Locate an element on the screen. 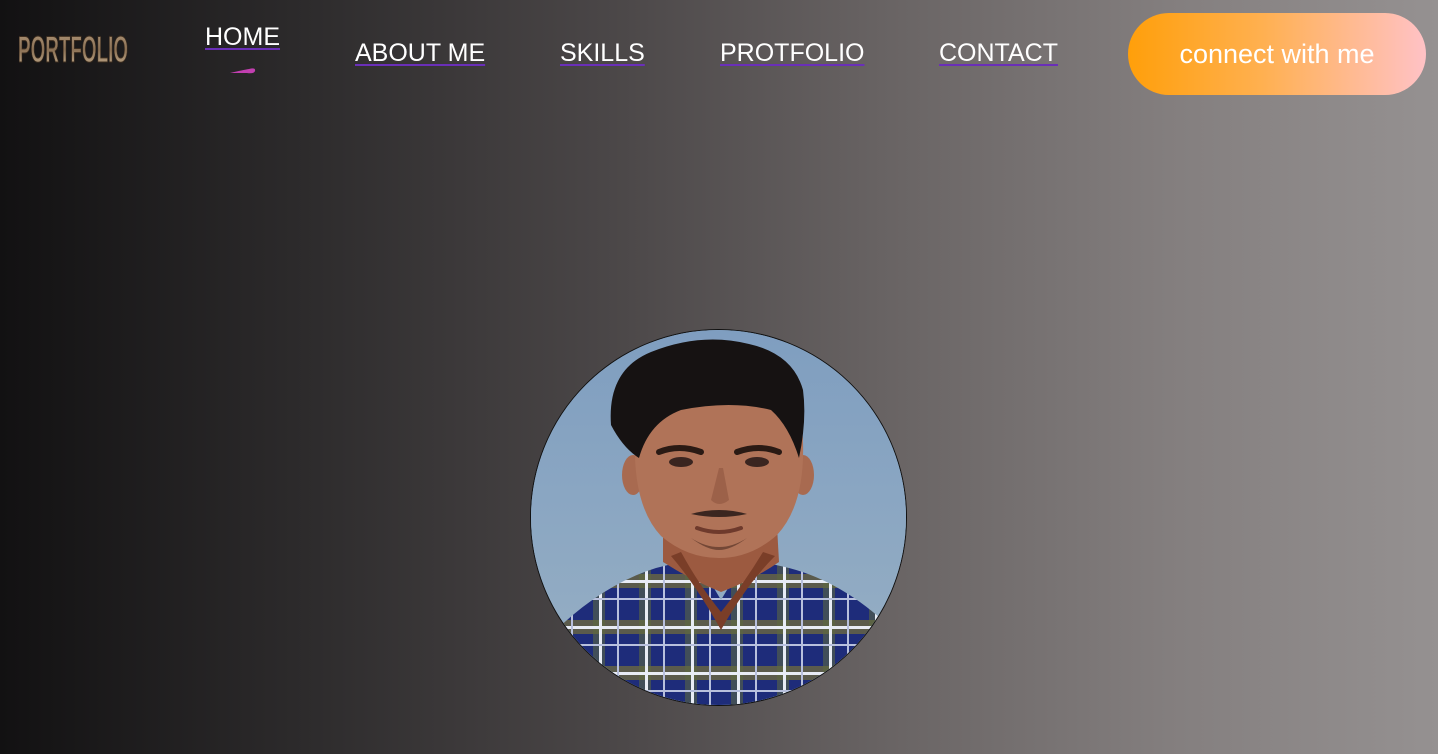  nav-home: HOME is located at coordinates (242, 37).